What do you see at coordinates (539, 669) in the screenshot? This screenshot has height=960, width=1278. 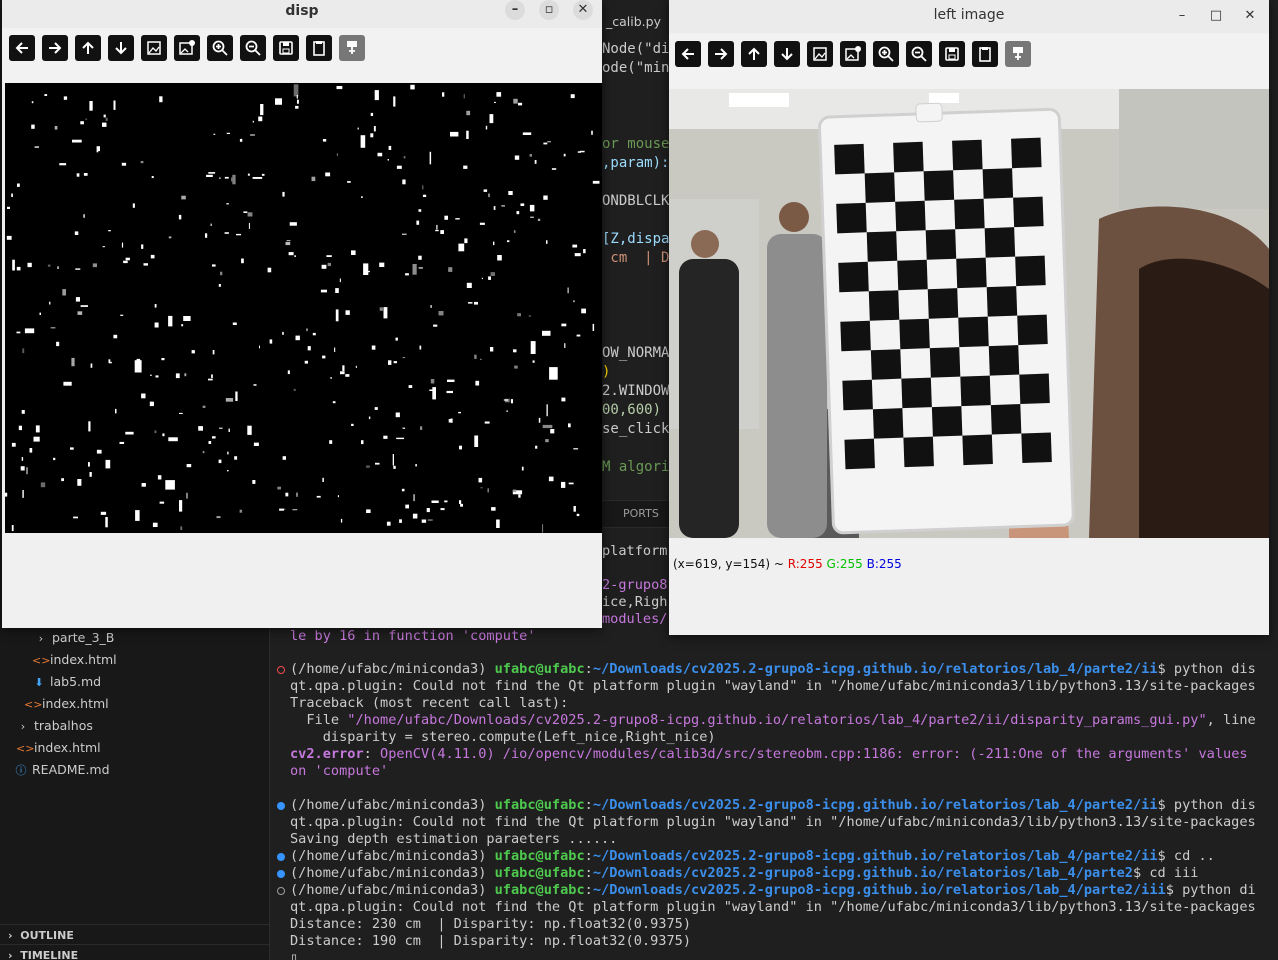 I see `terminal-text-segment: ufabc@ufabc` at bounding box center [539, 669].